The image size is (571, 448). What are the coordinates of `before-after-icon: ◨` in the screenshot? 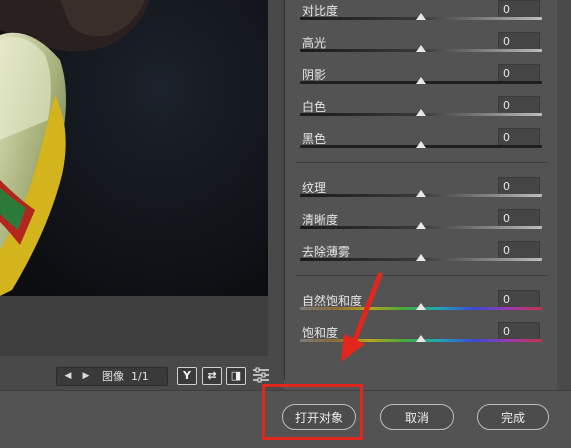 It's located at (236, 376).